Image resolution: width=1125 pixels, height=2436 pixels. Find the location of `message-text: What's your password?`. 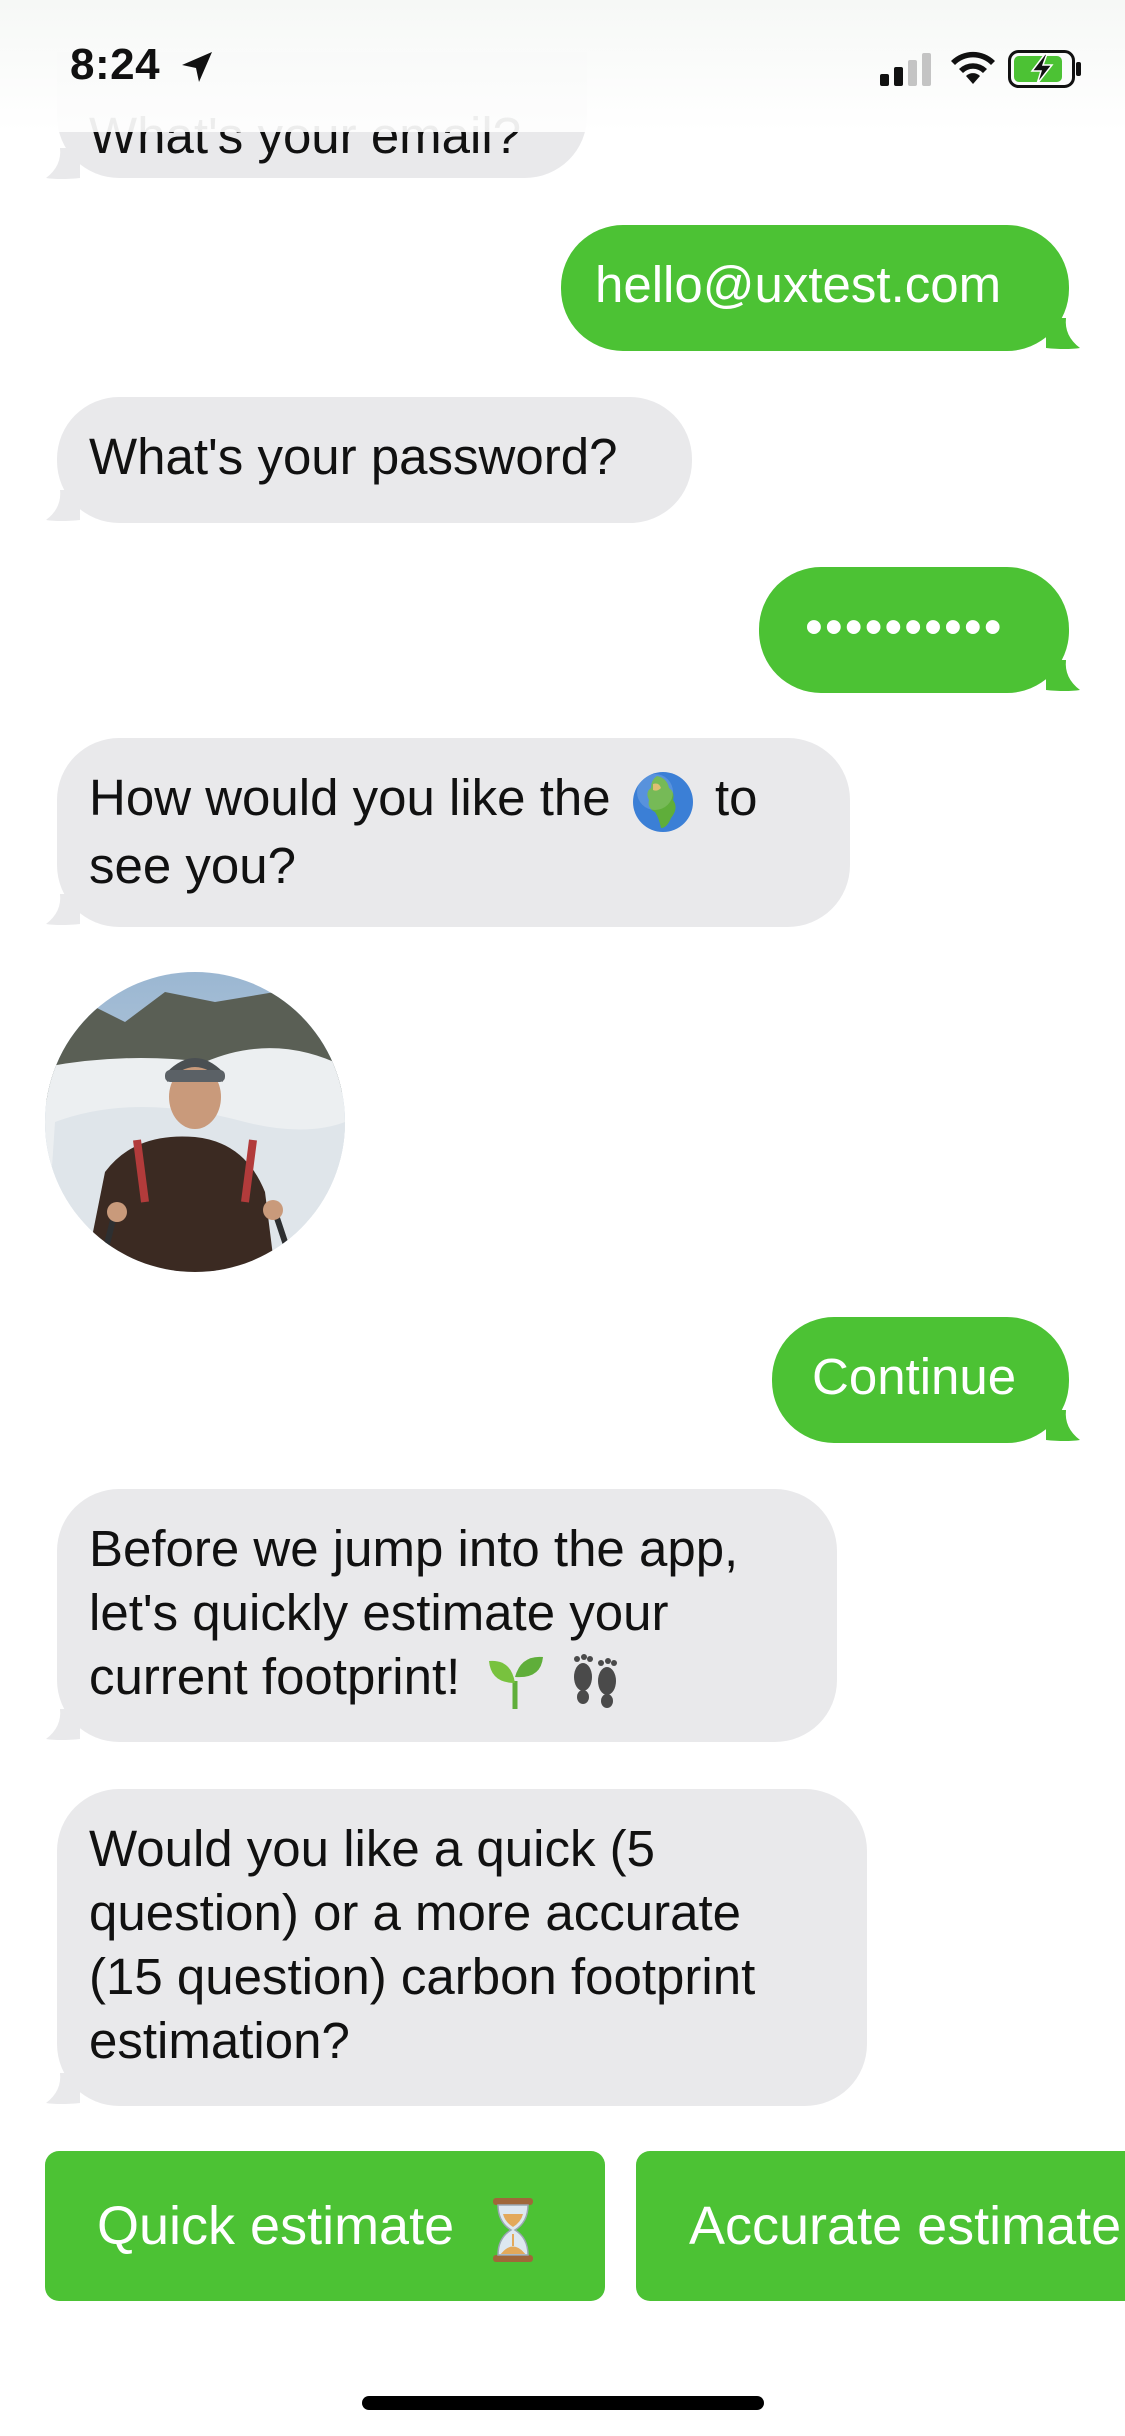

message-text: What's your password? is located at coordinates (353, 456).